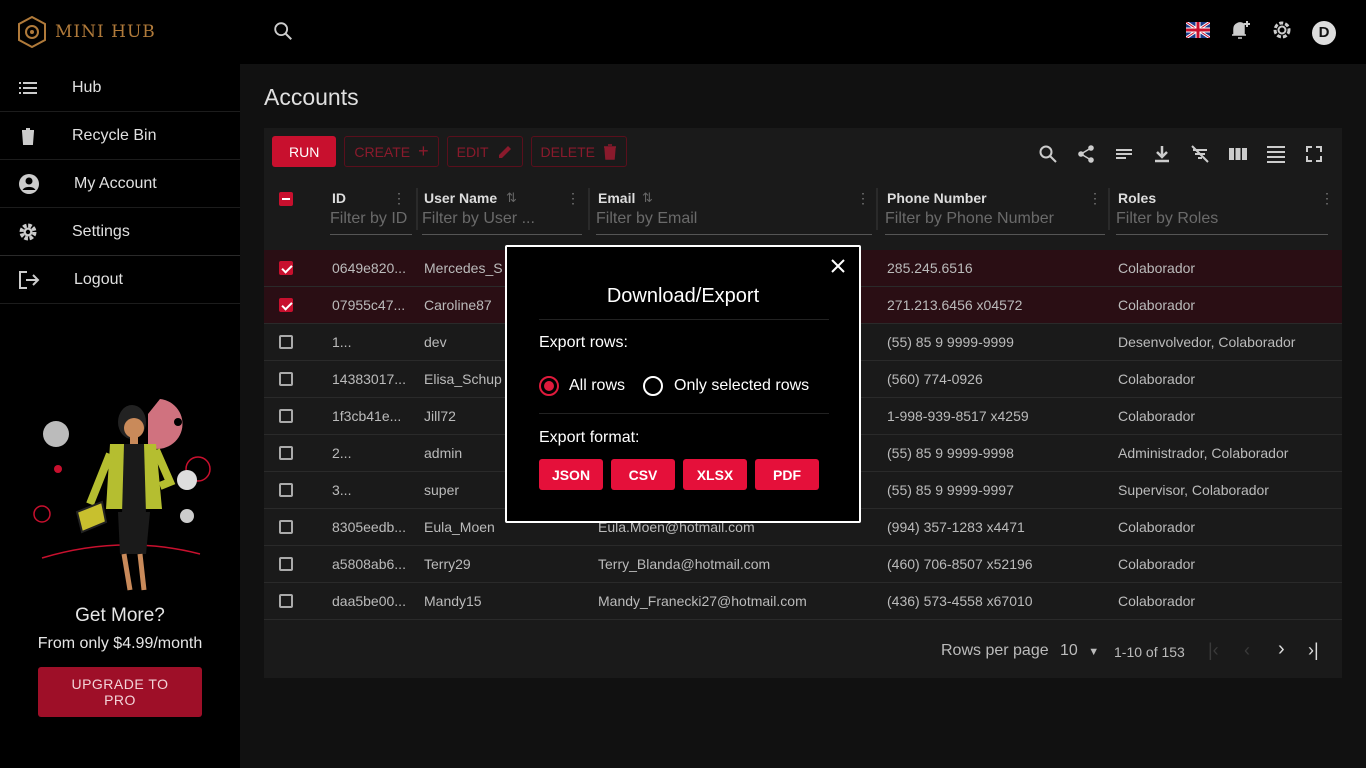 The image size is (1366, 768). I want to click on language-flag-icon, so click(1198, 31).